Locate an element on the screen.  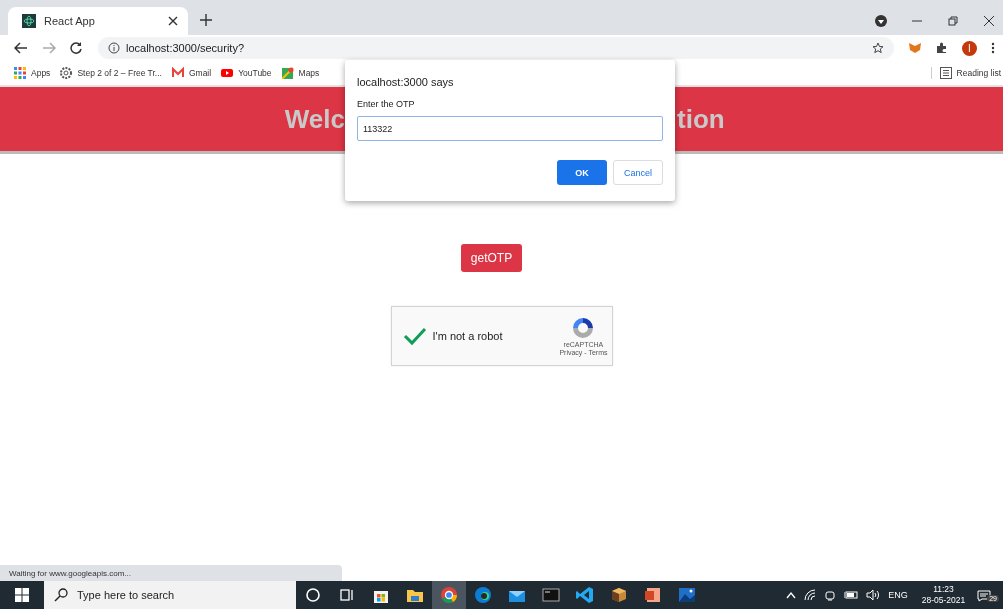
bookmark-item: Apps is located at coordinates (32, 73).